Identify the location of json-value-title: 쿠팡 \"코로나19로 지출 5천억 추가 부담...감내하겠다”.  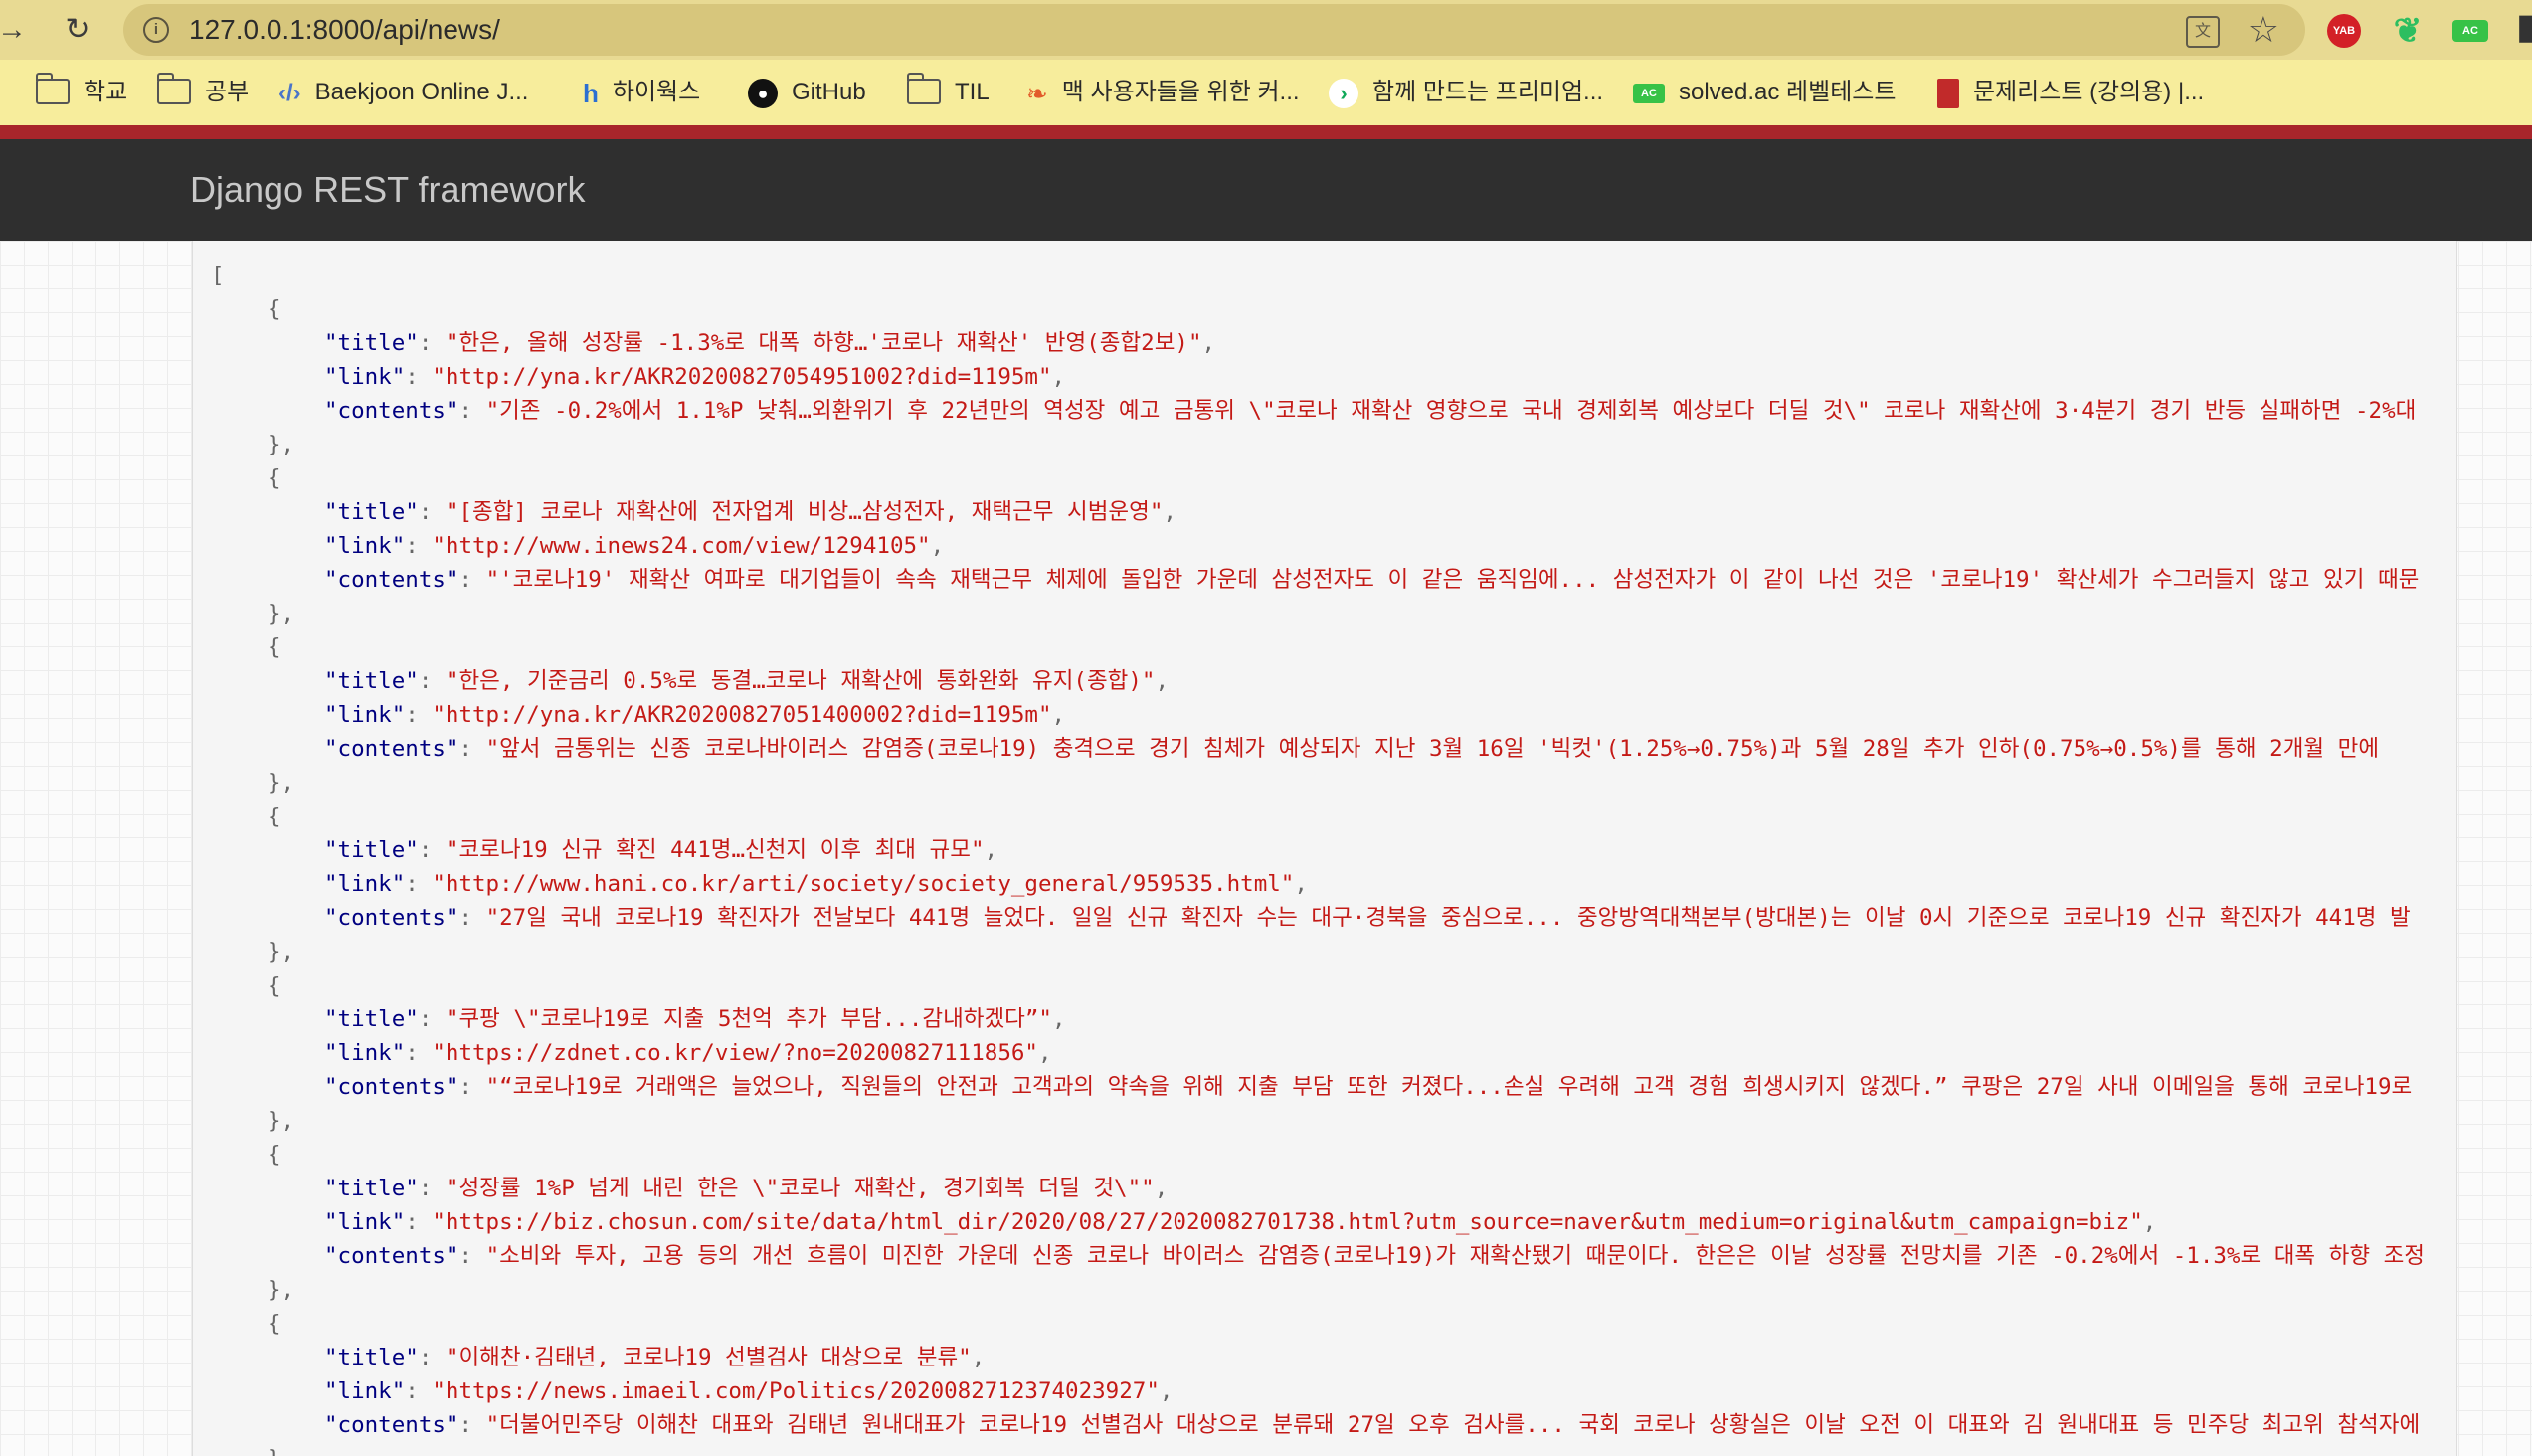
(748, 1019).